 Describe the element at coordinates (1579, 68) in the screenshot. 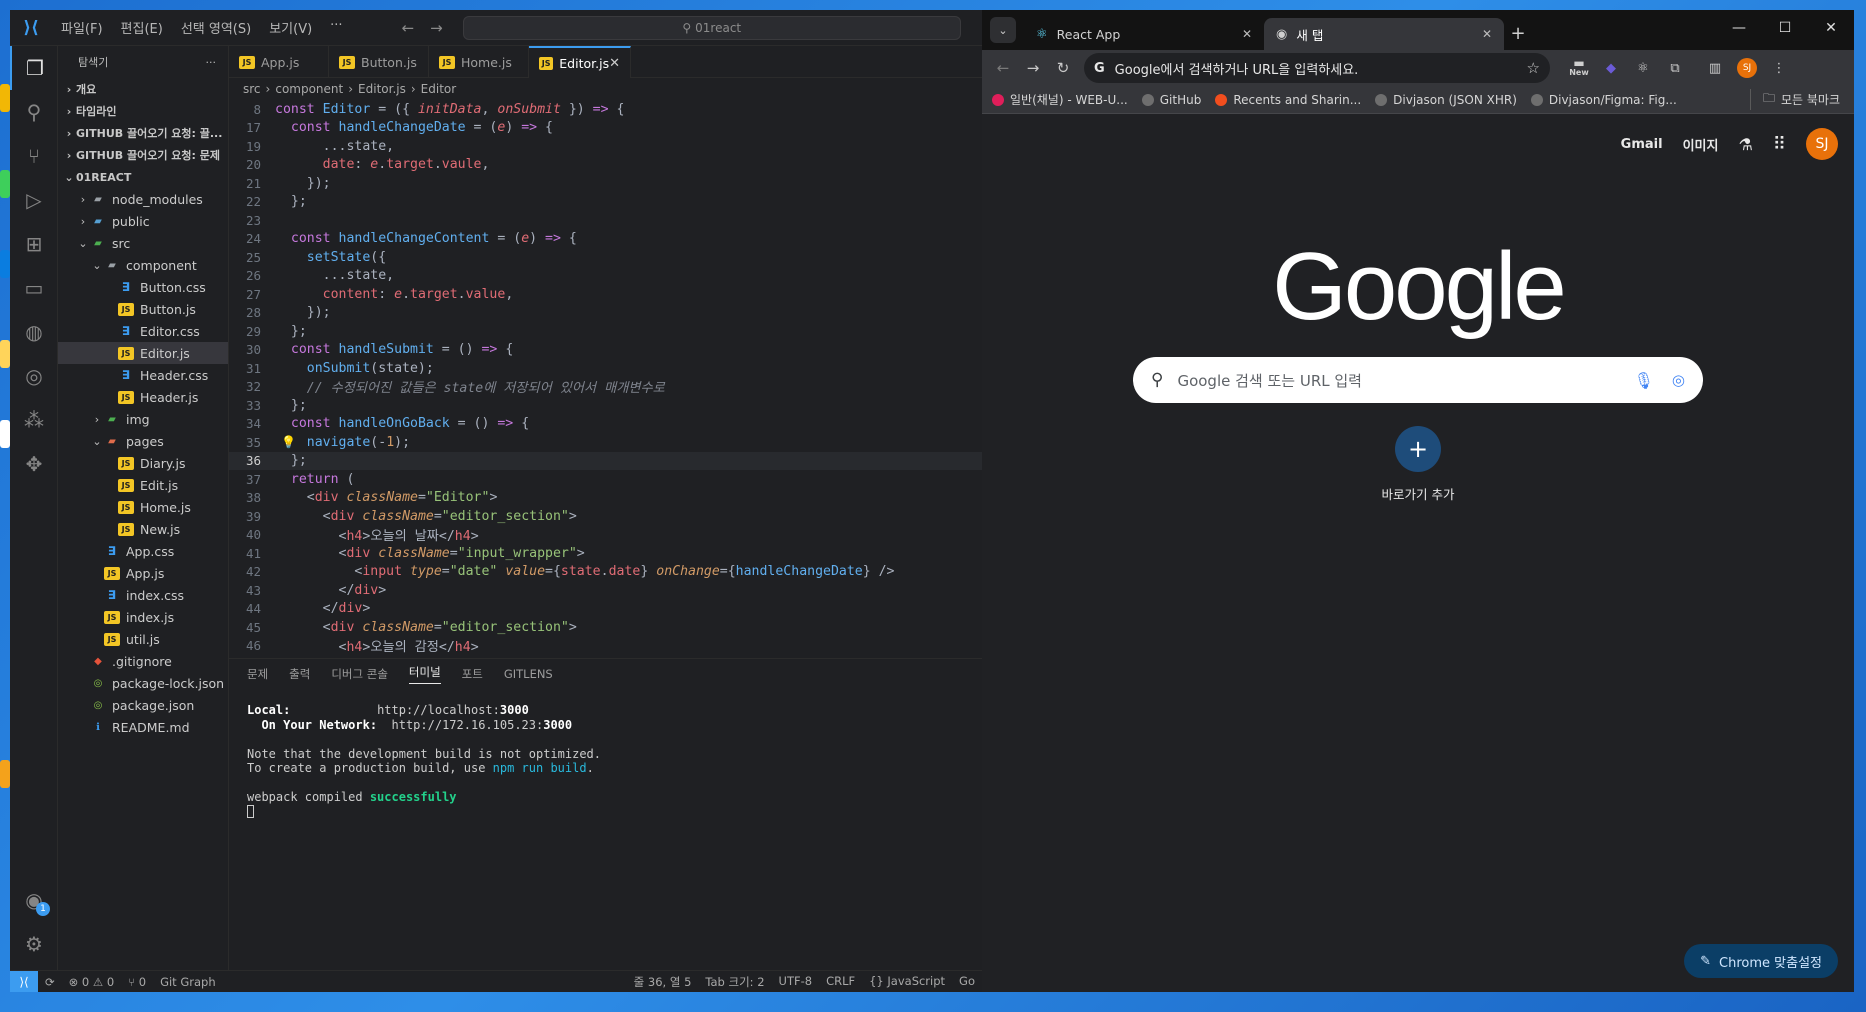

I see `extension-new-icon: ▬ New` at that location.